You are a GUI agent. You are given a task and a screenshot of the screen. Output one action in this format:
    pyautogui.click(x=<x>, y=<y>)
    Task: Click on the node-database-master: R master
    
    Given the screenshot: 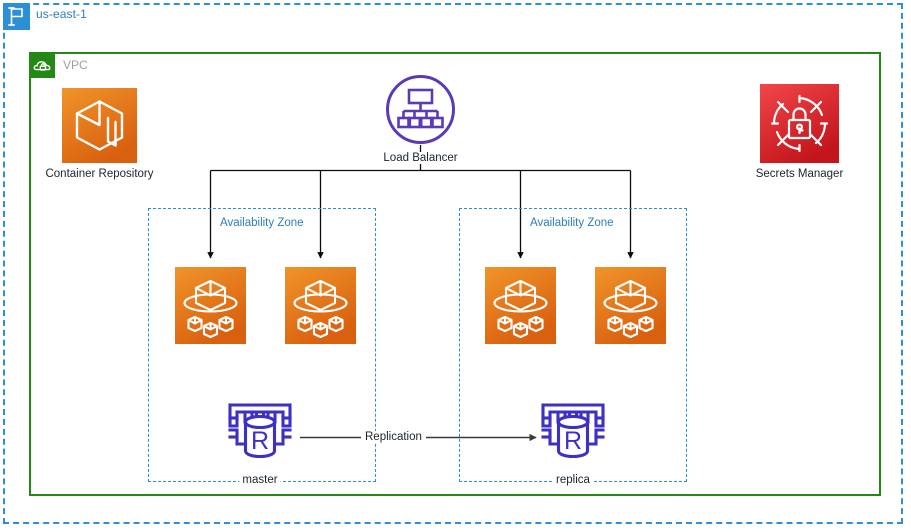 What is the action you would take?
    pyautogui.click(x=260, y=441)
    